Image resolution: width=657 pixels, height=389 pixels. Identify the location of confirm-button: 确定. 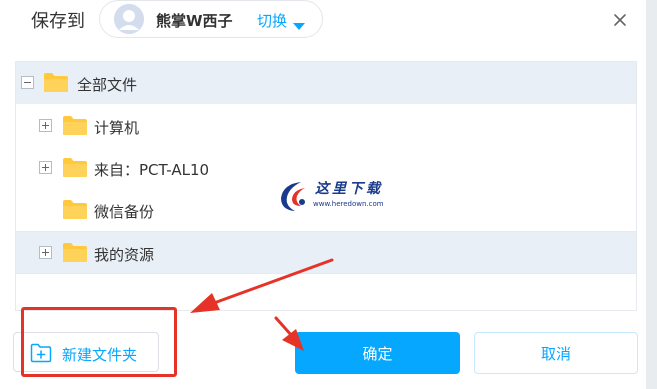
(377, 353).